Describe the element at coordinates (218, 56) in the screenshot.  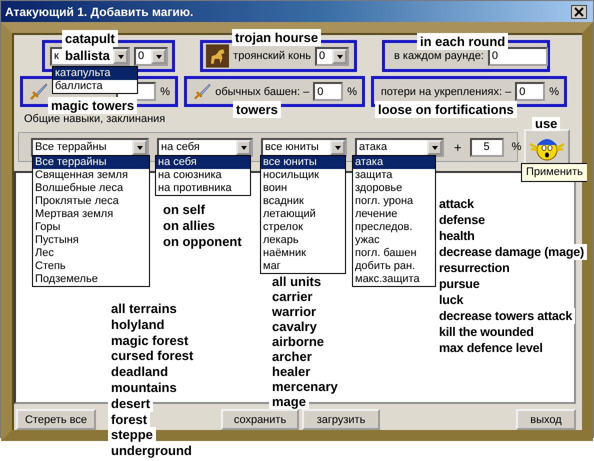
I see `horse-icon` at that location.